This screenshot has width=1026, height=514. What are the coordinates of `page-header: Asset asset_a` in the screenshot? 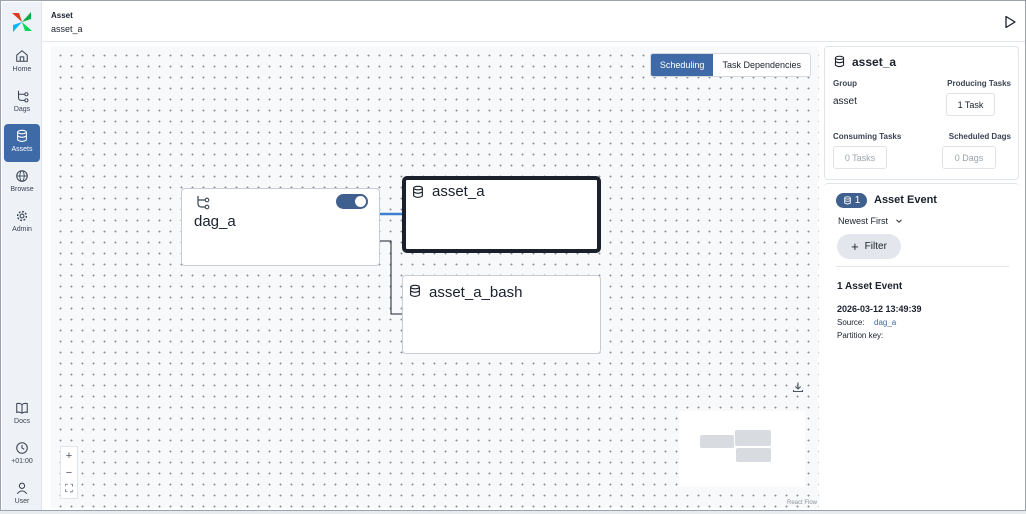 It's located at (533, 22).